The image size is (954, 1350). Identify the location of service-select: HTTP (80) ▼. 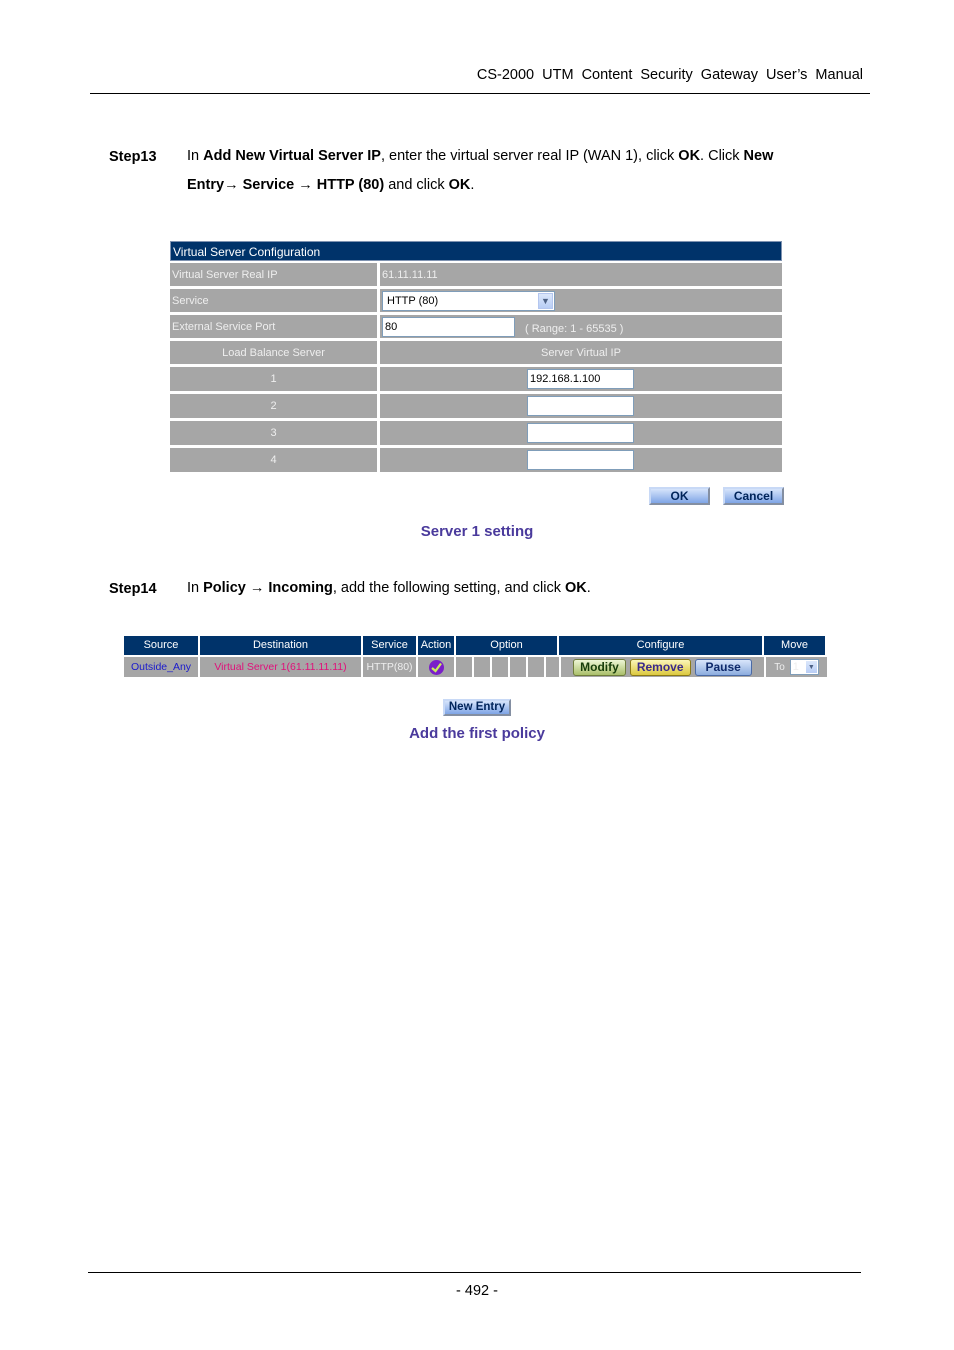
(468, 300).